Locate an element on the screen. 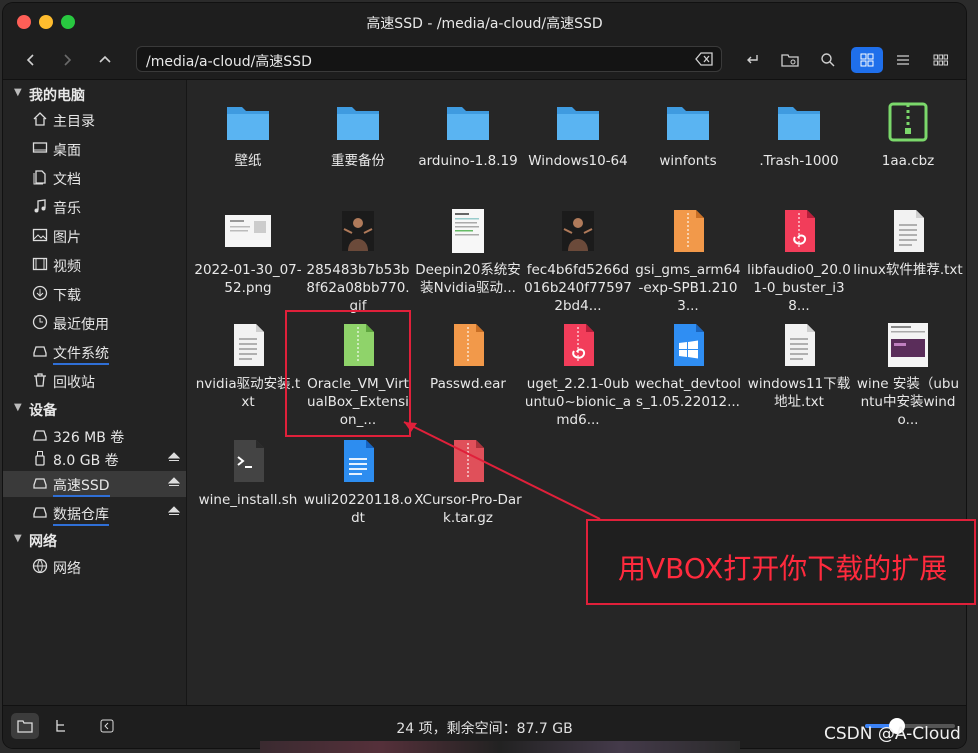  annotation-arrow is located at coordinates (502, 470).